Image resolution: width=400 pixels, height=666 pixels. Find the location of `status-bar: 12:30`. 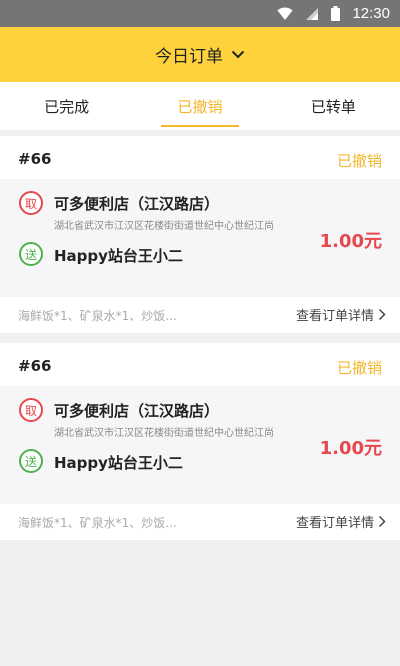

status-bar: 12:30 is located at coordinates (200, 13).